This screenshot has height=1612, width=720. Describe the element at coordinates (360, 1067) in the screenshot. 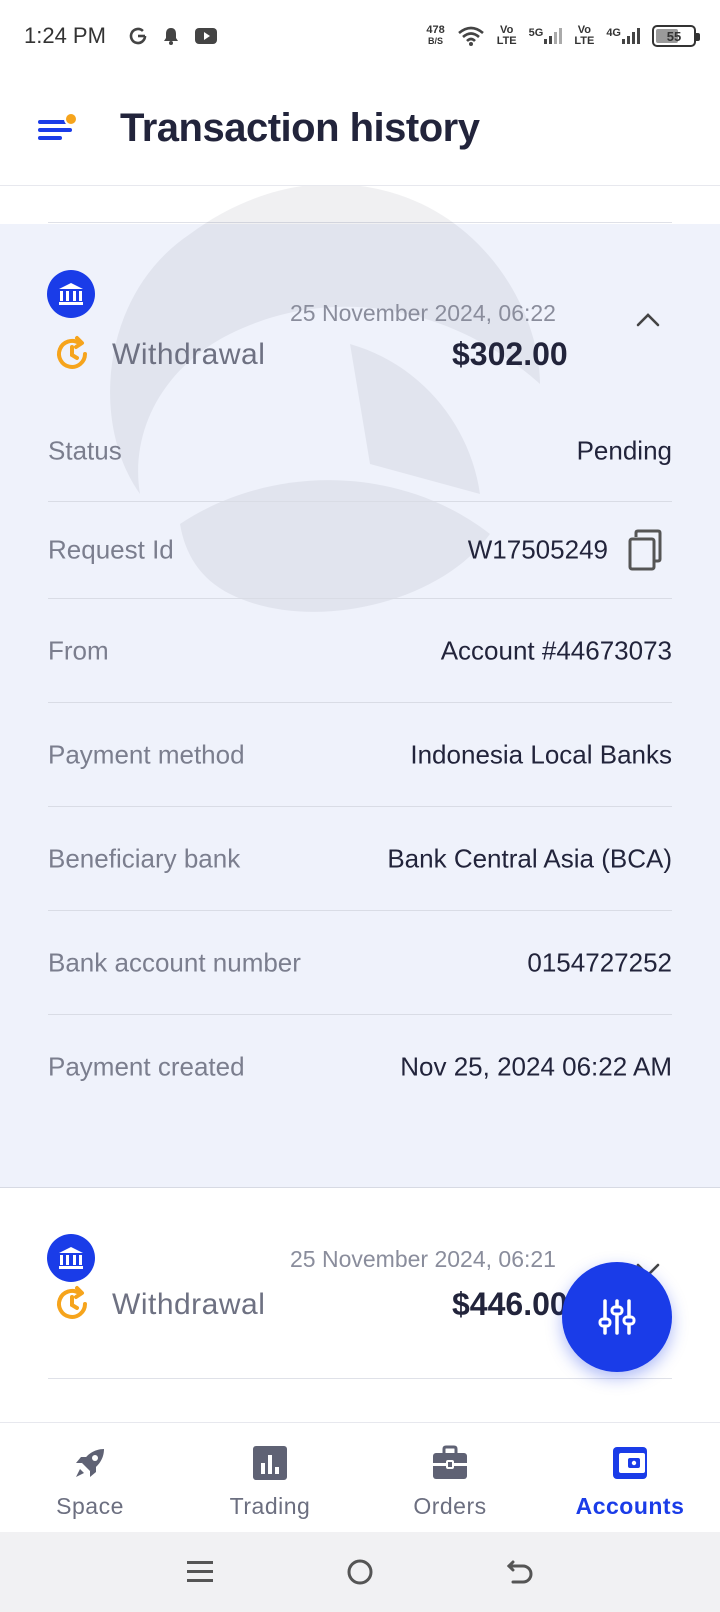

I see `detail-row-payment-created: Payment created Nov 25, 2024 06:22 AM` at that location.